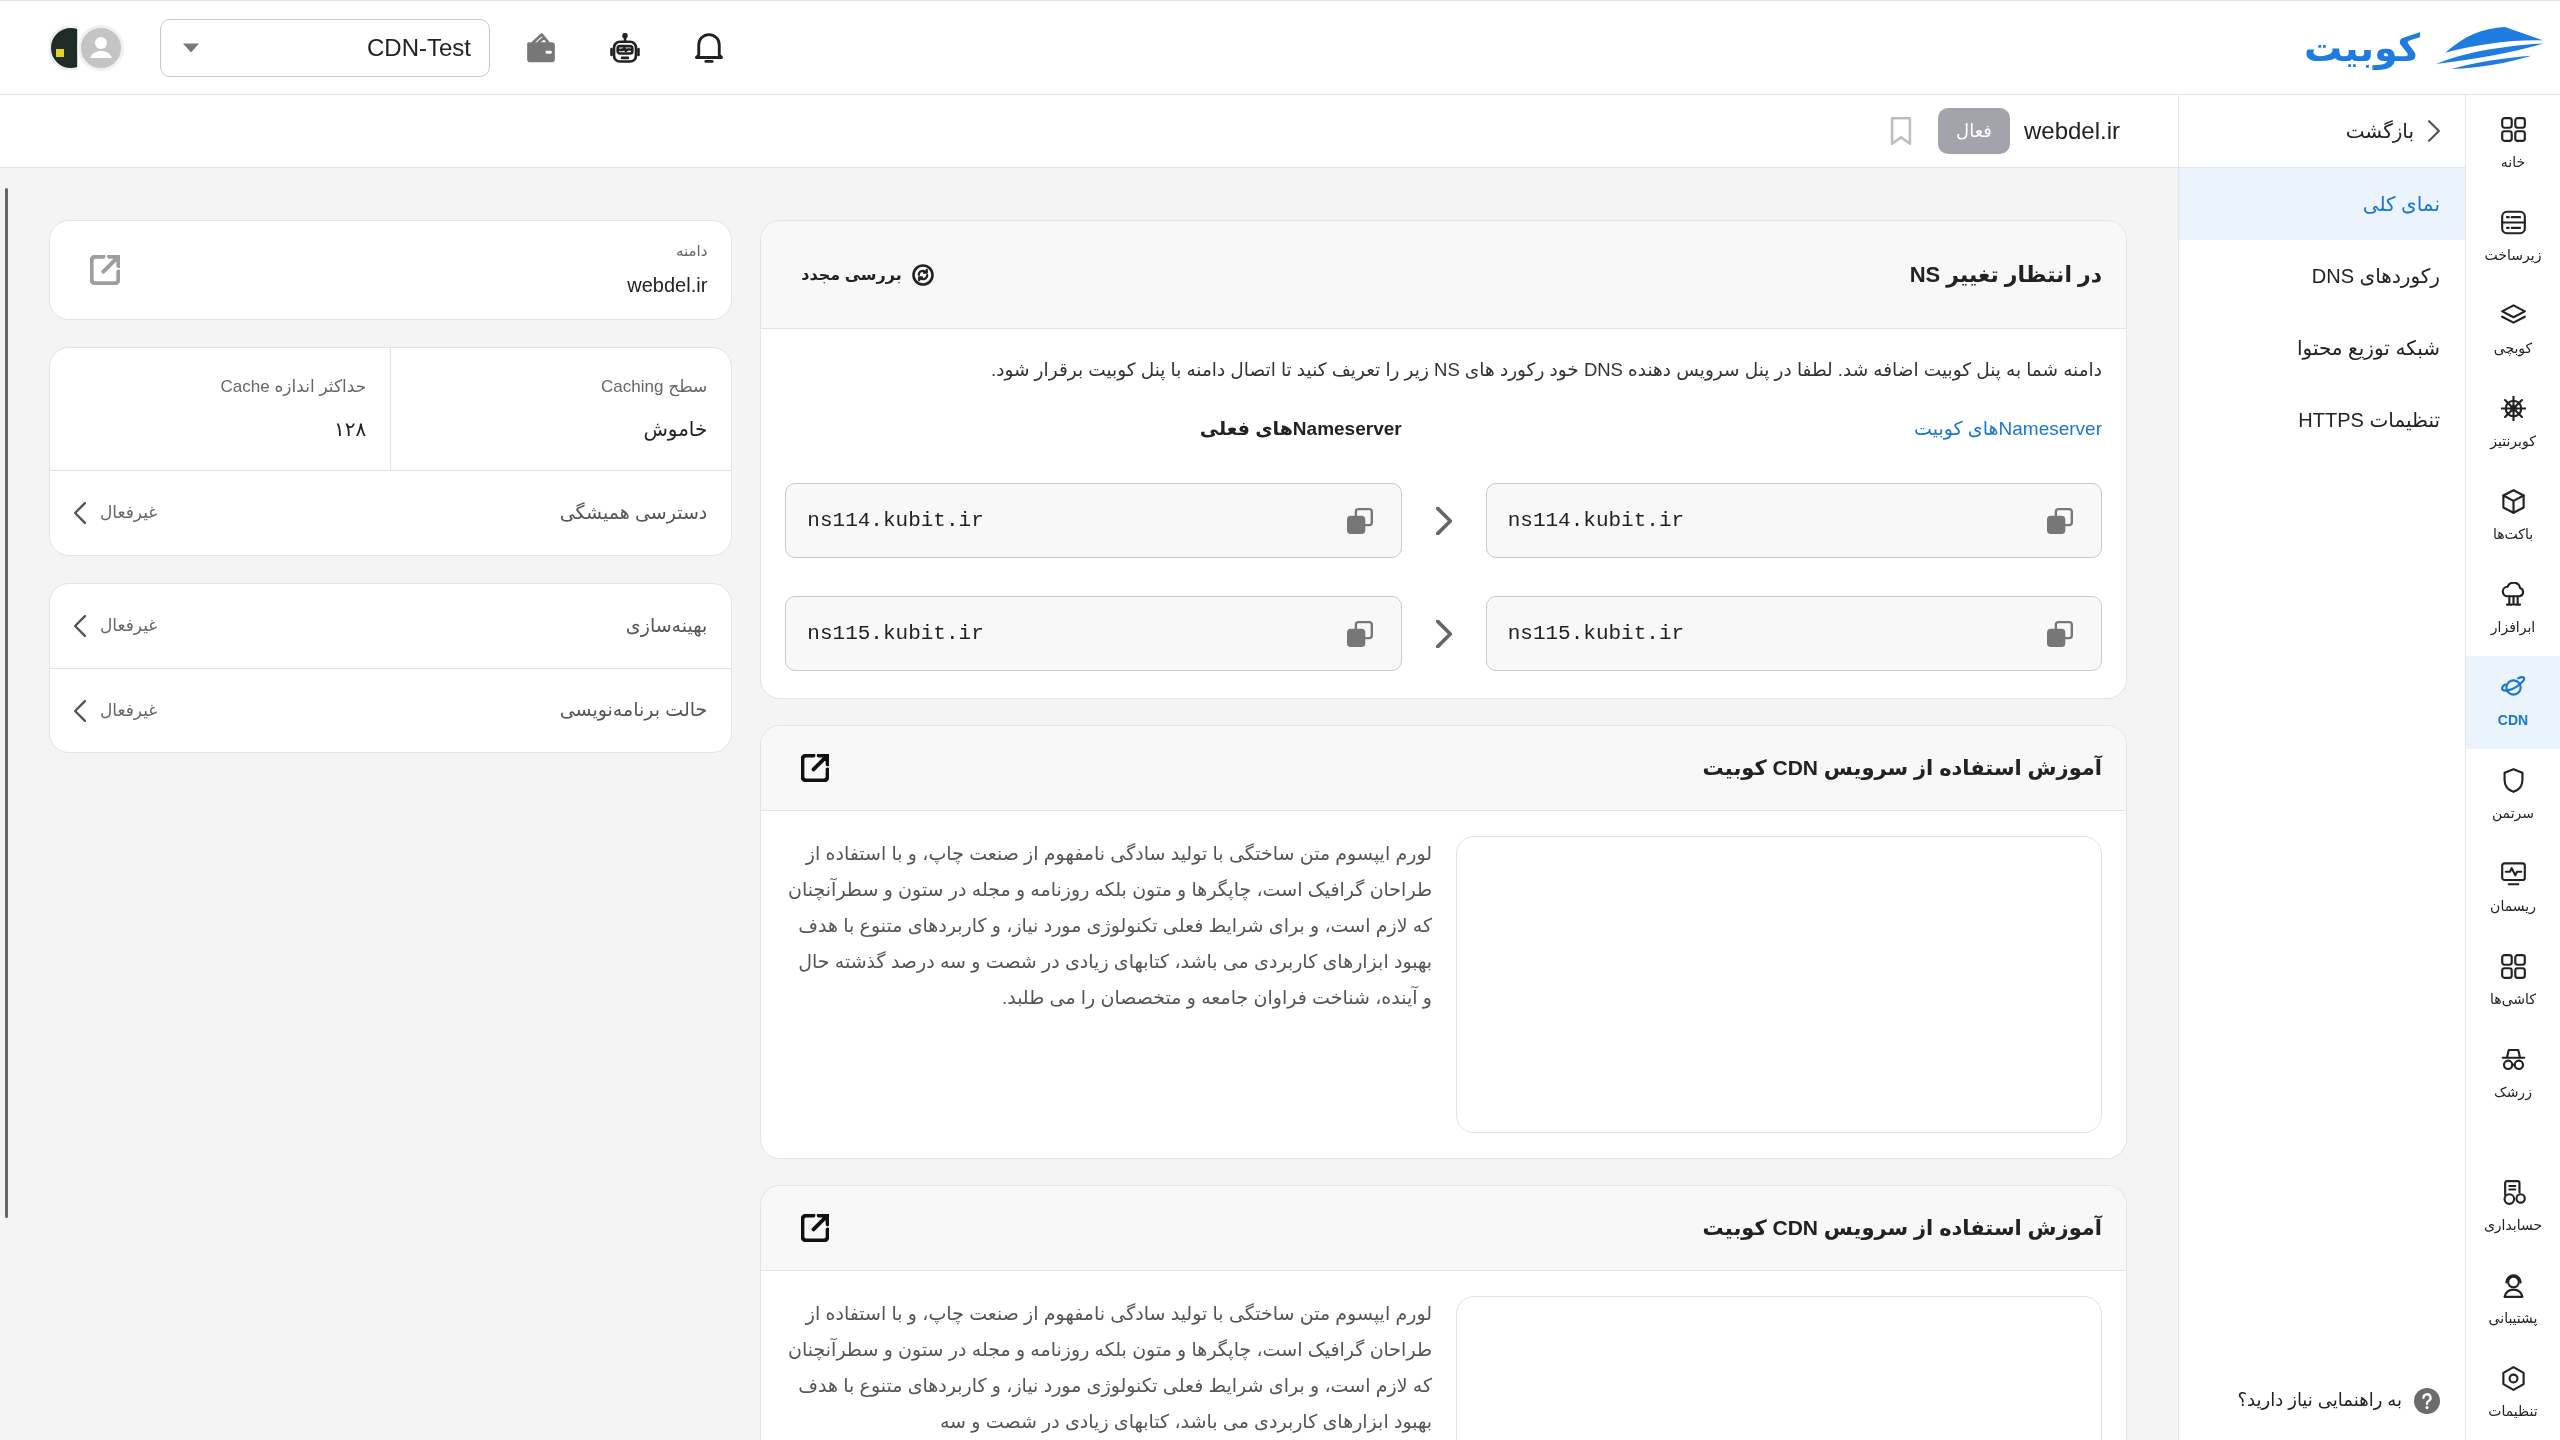  Describe the element at coordinates (2322, 204) in the screenshot. I see `section-nav-item: نمای کلی` at that location.